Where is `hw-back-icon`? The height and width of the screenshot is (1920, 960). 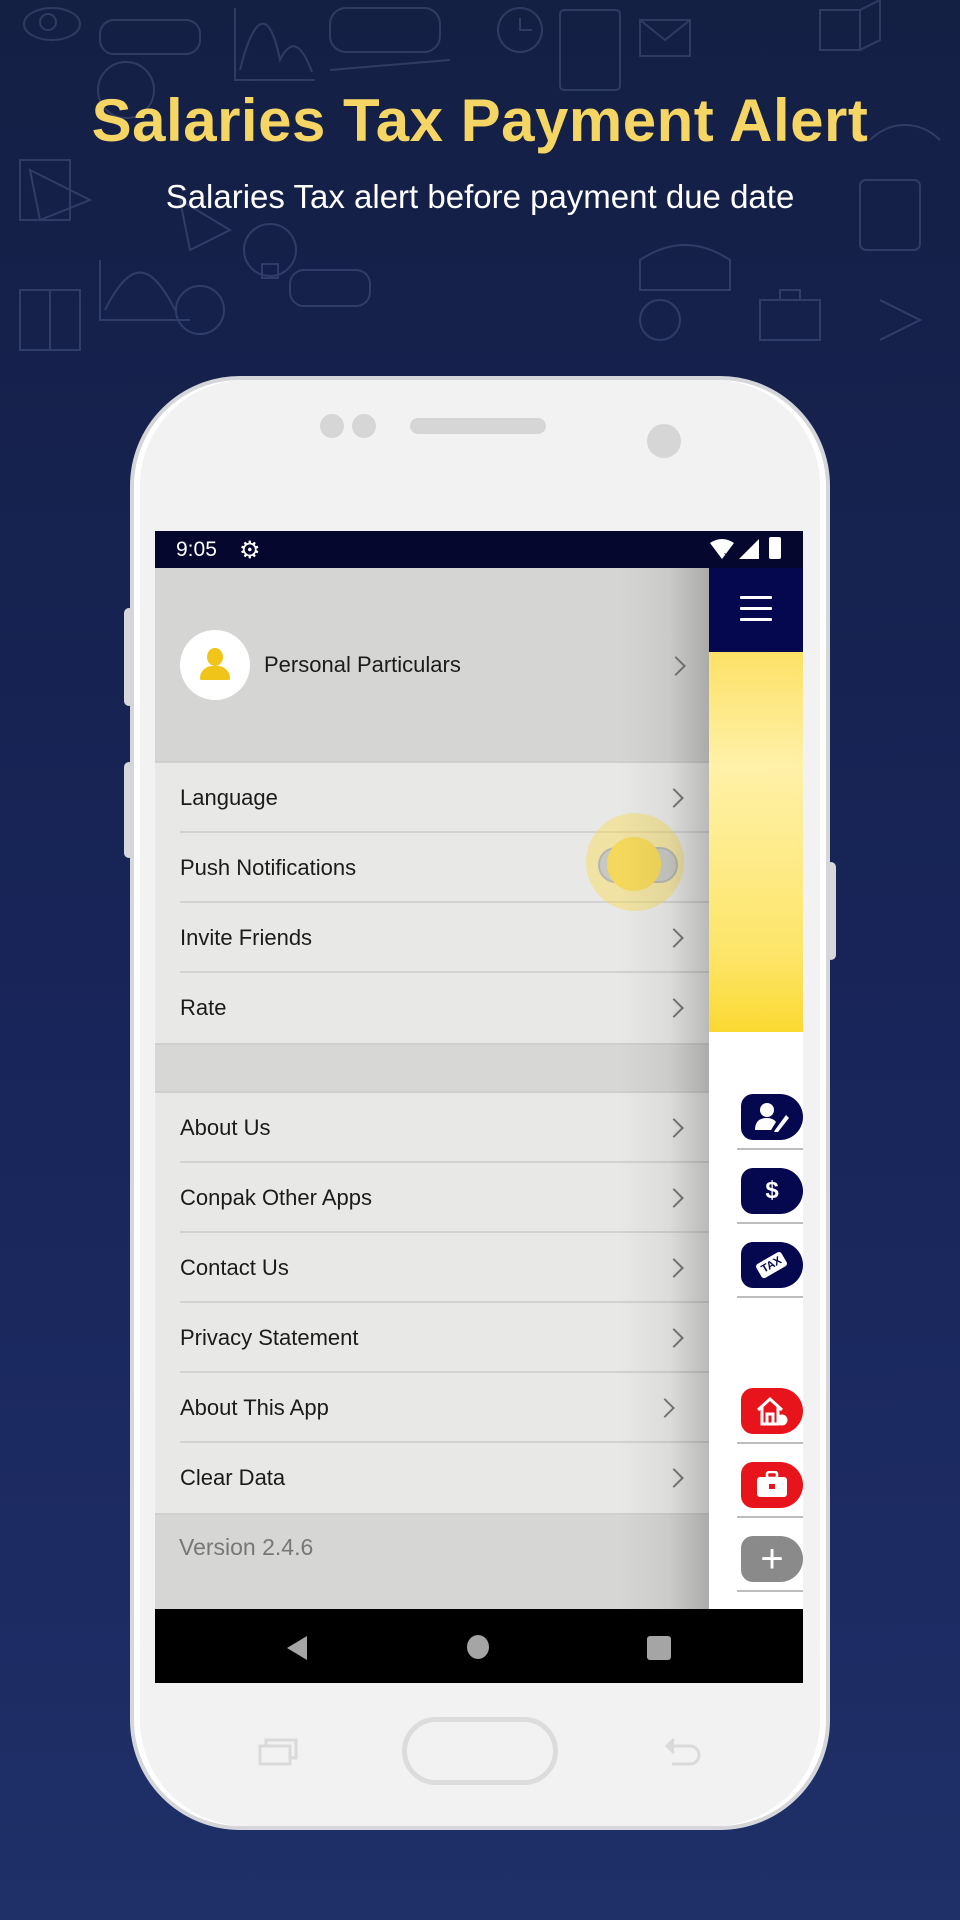 hw-back-icon is located at coordinates (682, 1751).